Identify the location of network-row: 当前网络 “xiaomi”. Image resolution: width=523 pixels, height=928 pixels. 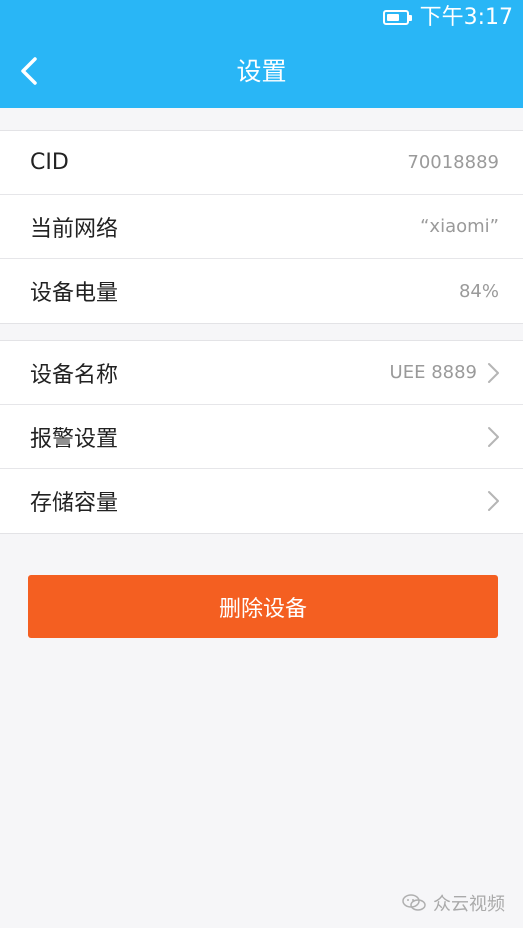
(261, 227).